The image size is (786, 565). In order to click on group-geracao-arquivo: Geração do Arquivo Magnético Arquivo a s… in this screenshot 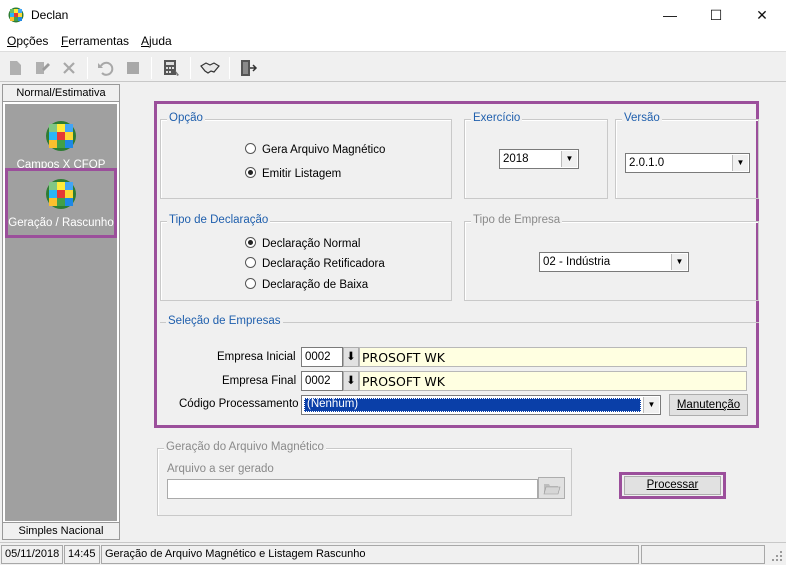, I will do `click(364, 478)`.